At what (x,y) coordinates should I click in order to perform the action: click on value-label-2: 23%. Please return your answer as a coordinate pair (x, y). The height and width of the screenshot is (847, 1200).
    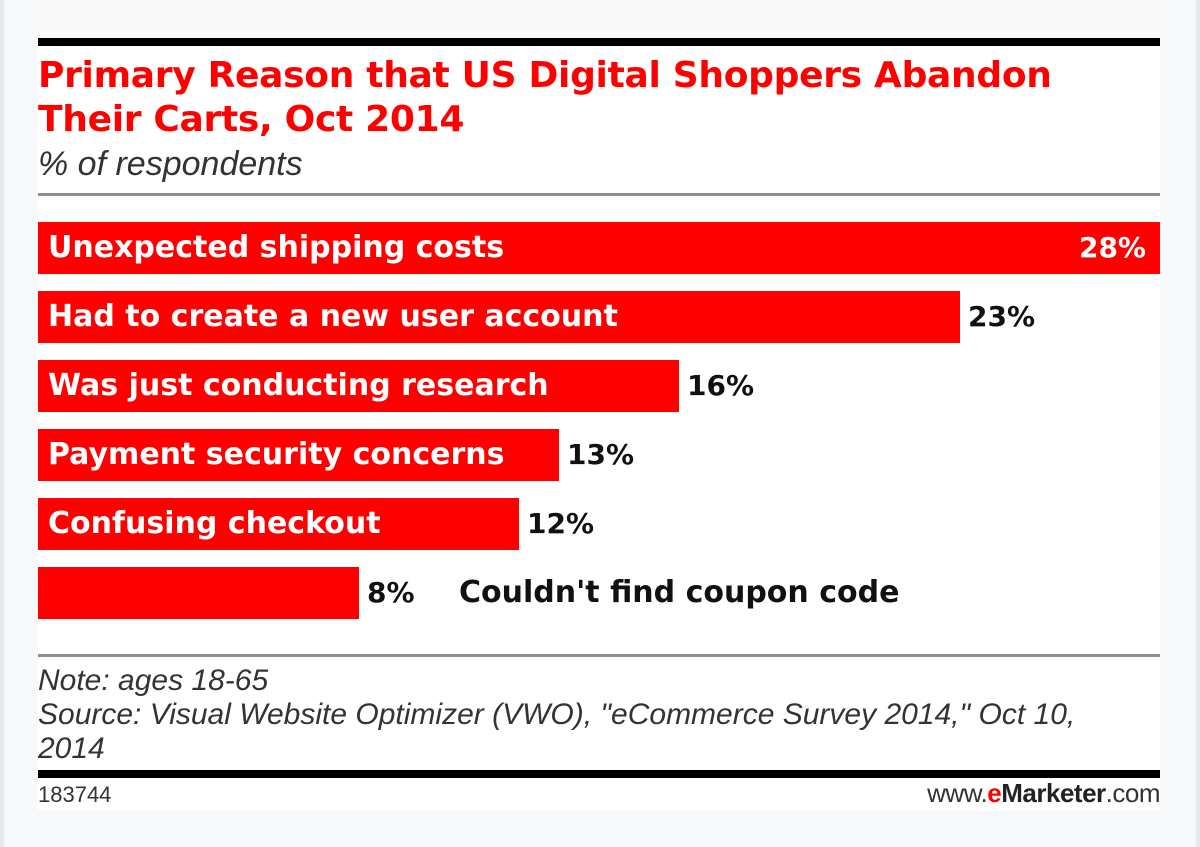
    Looking at the image, I should click on (1002, 316).